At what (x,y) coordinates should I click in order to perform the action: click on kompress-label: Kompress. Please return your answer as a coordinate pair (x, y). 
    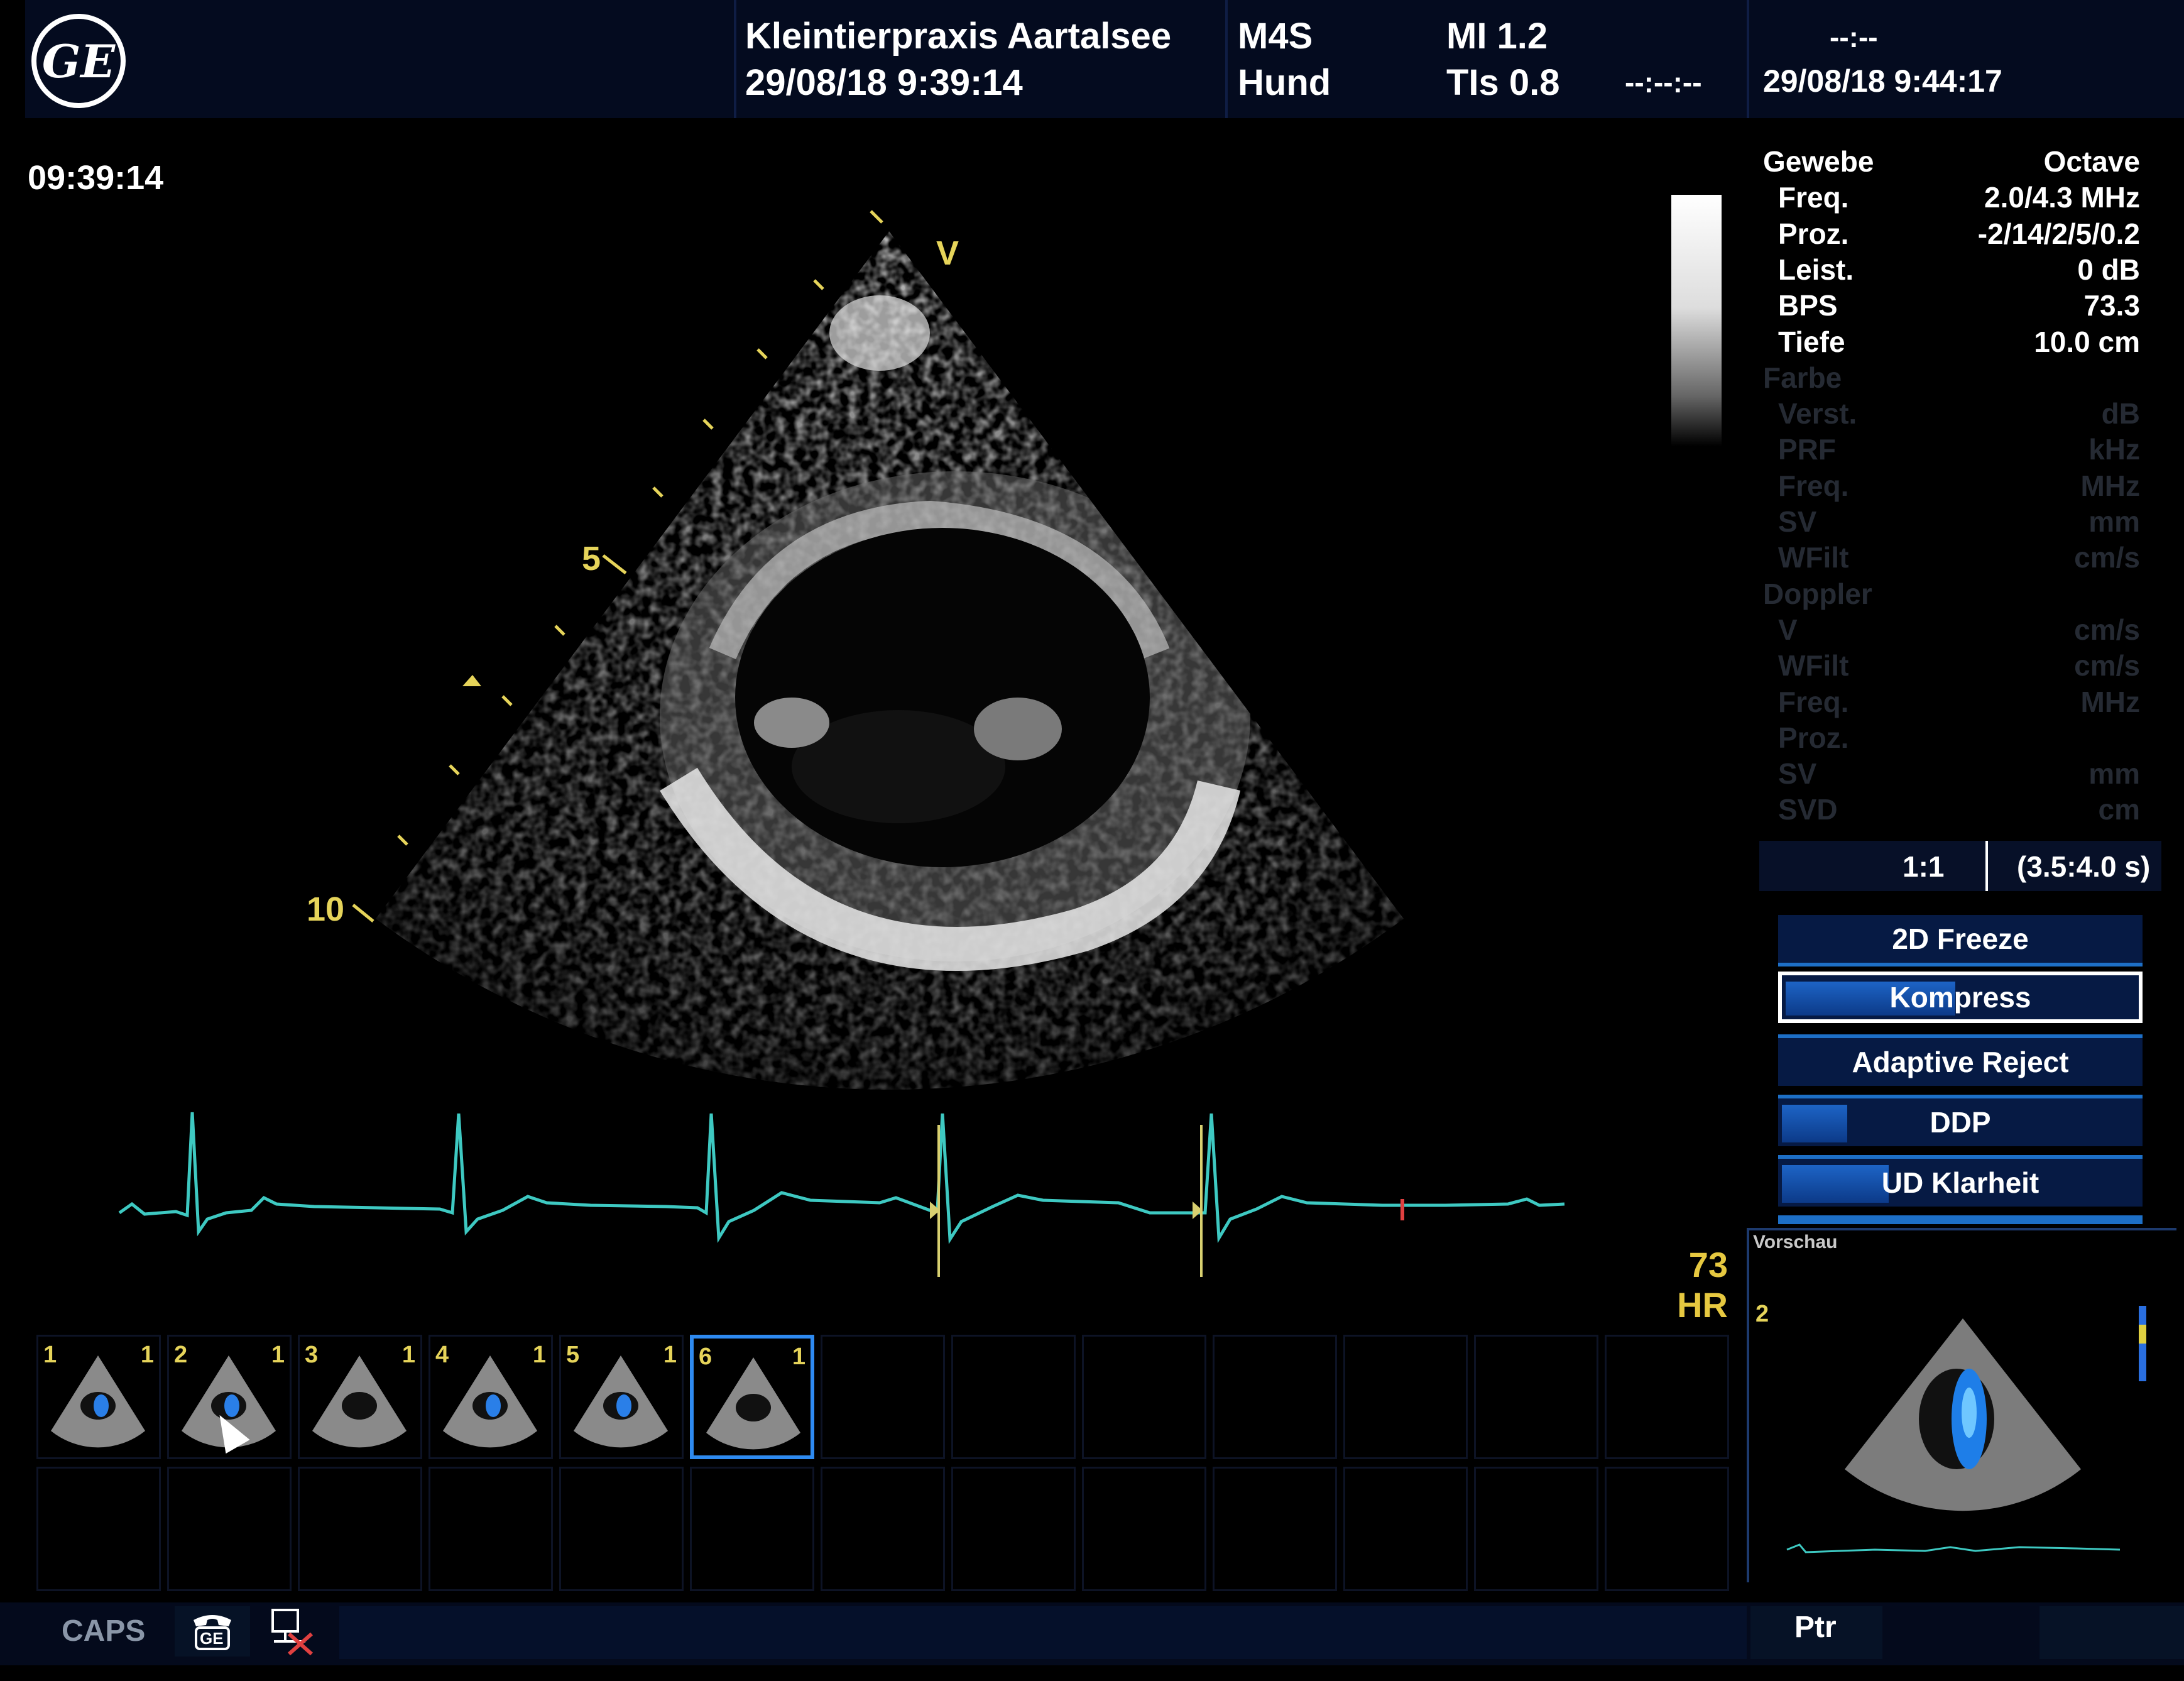
    Looking at the image, I should click on (1960, 998).